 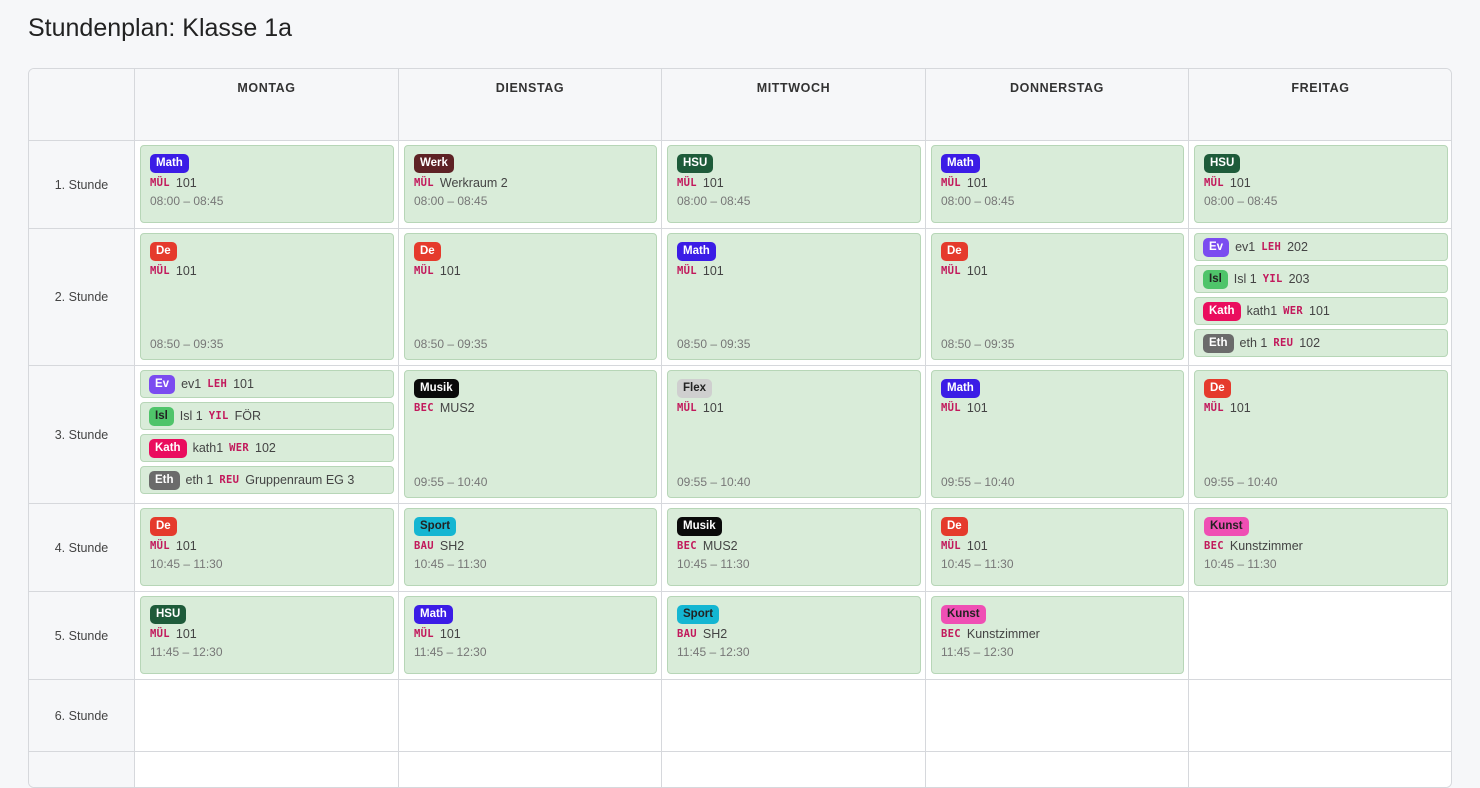 What do you see at coordinates (1215, 279) in the screenshot?
I see `subject-badge: Isl` at bounding box center [1215, 279].